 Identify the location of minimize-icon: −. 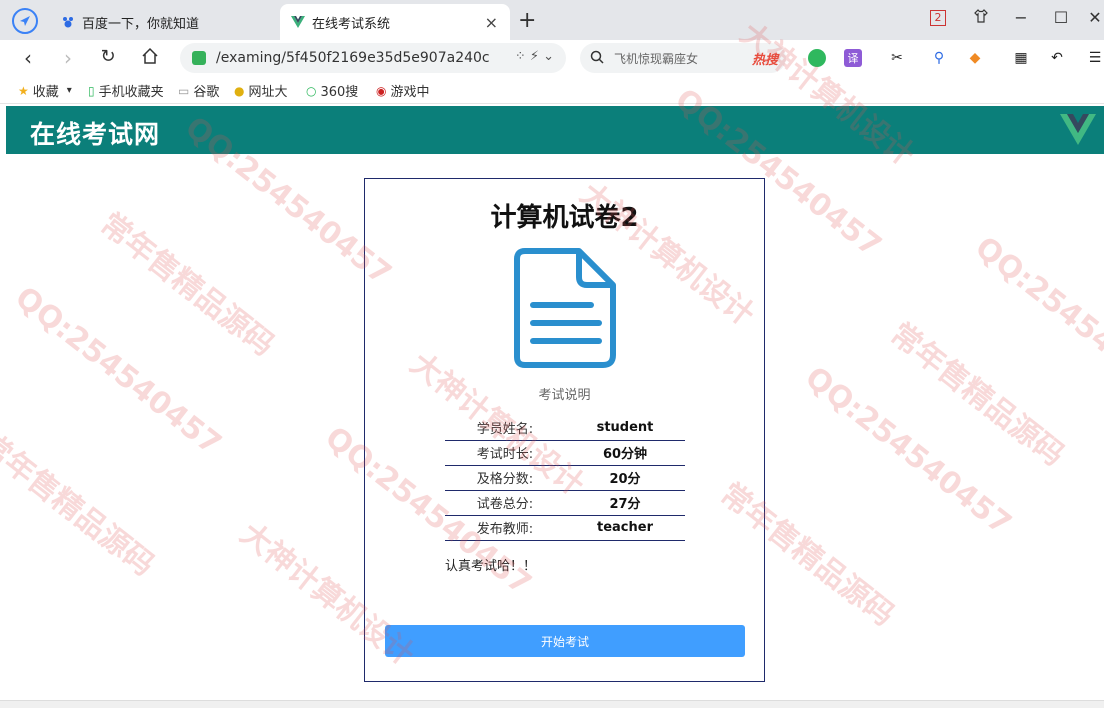
(1021, 17).